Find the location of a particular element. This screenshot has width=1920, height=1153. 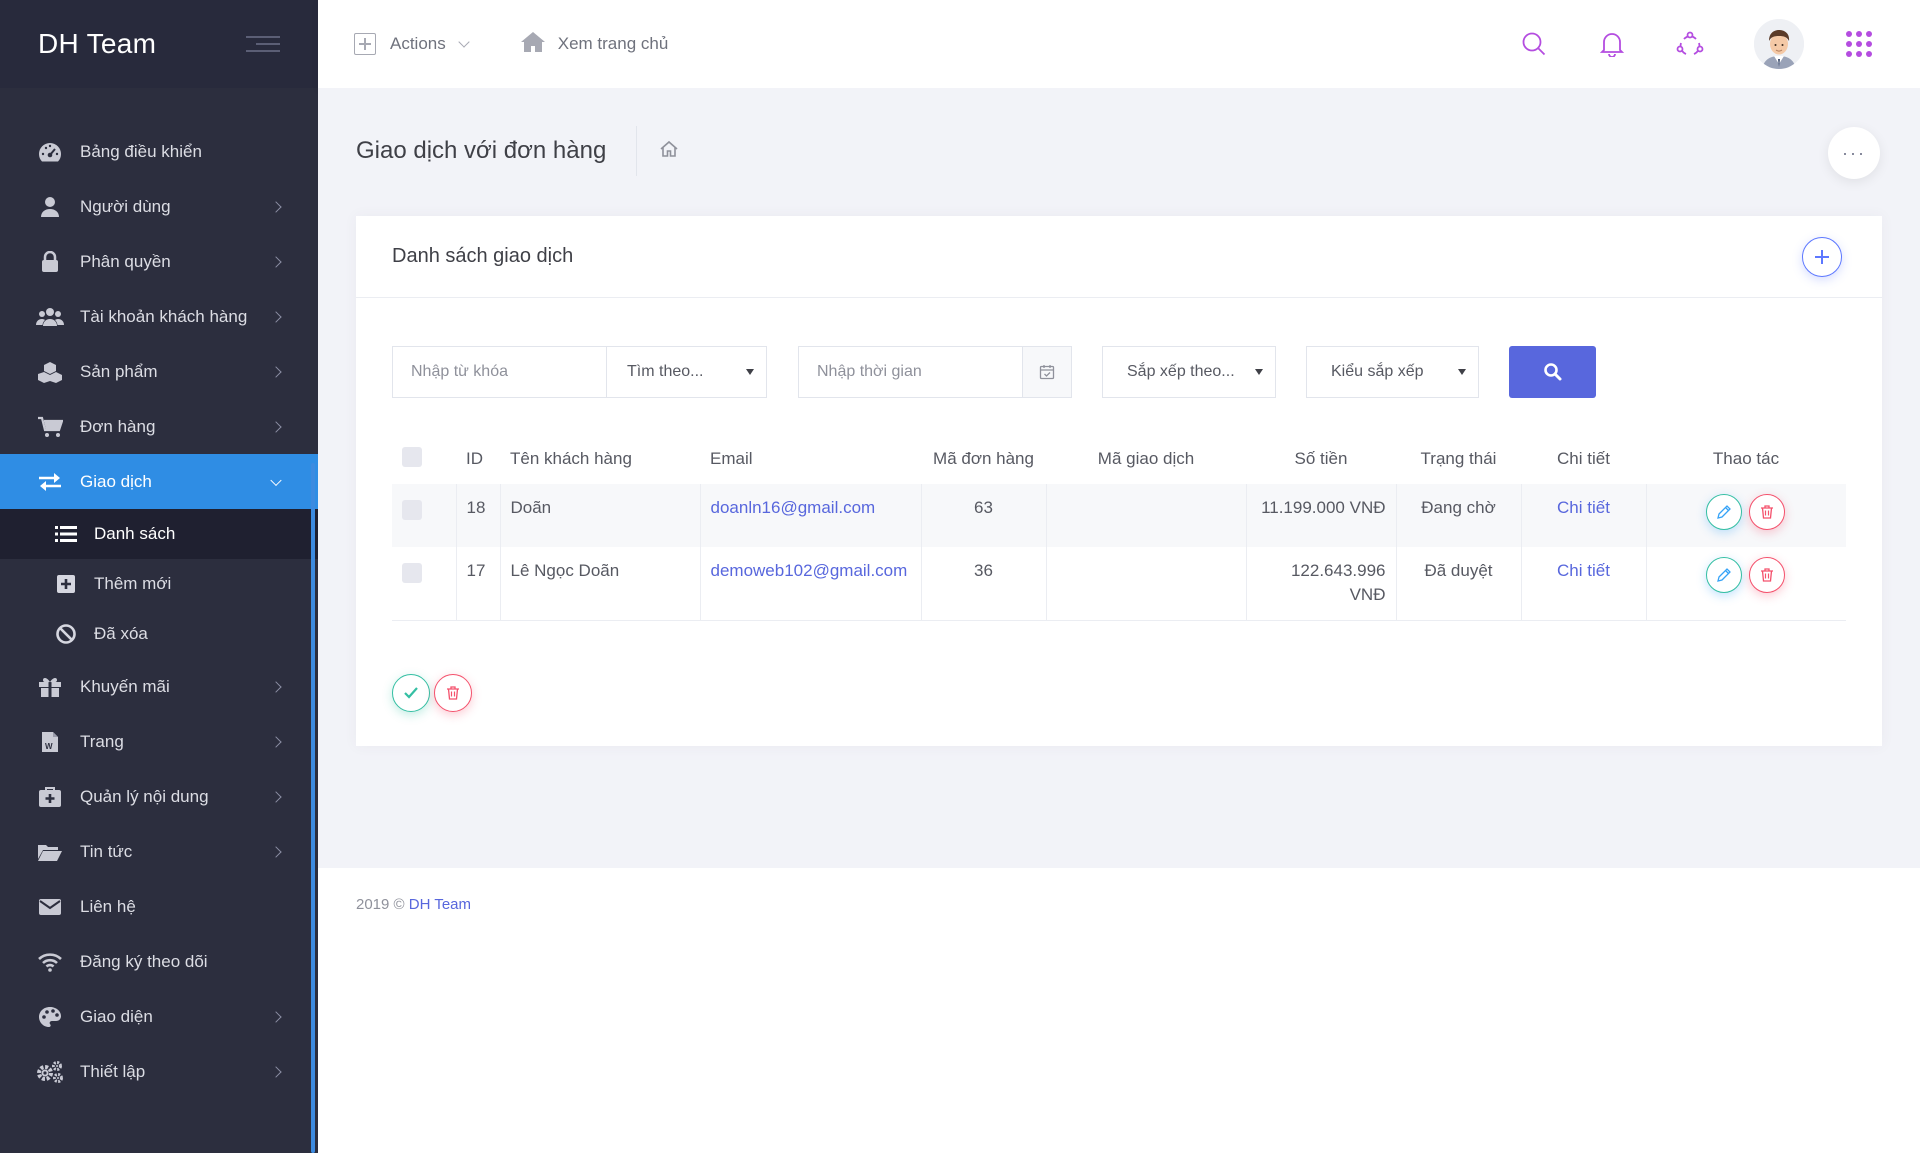

sidebar-item-orders: Đơn hàng is located at coordinates (159, 426).